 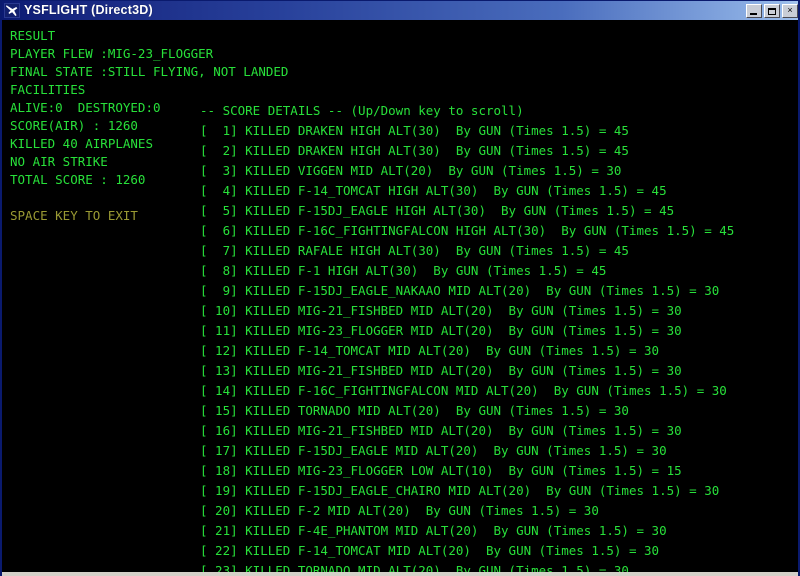 I want to click on window-bottom-edge, so click(x=400, y=574).